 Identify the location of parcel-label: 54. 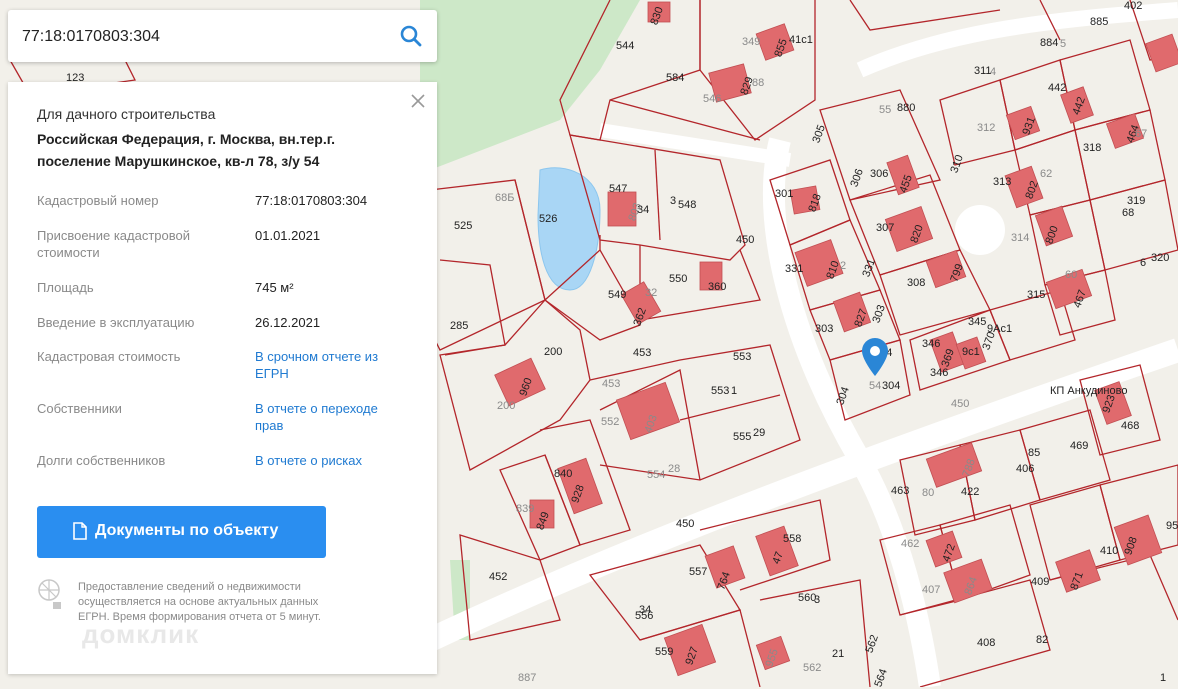
(875, 386).